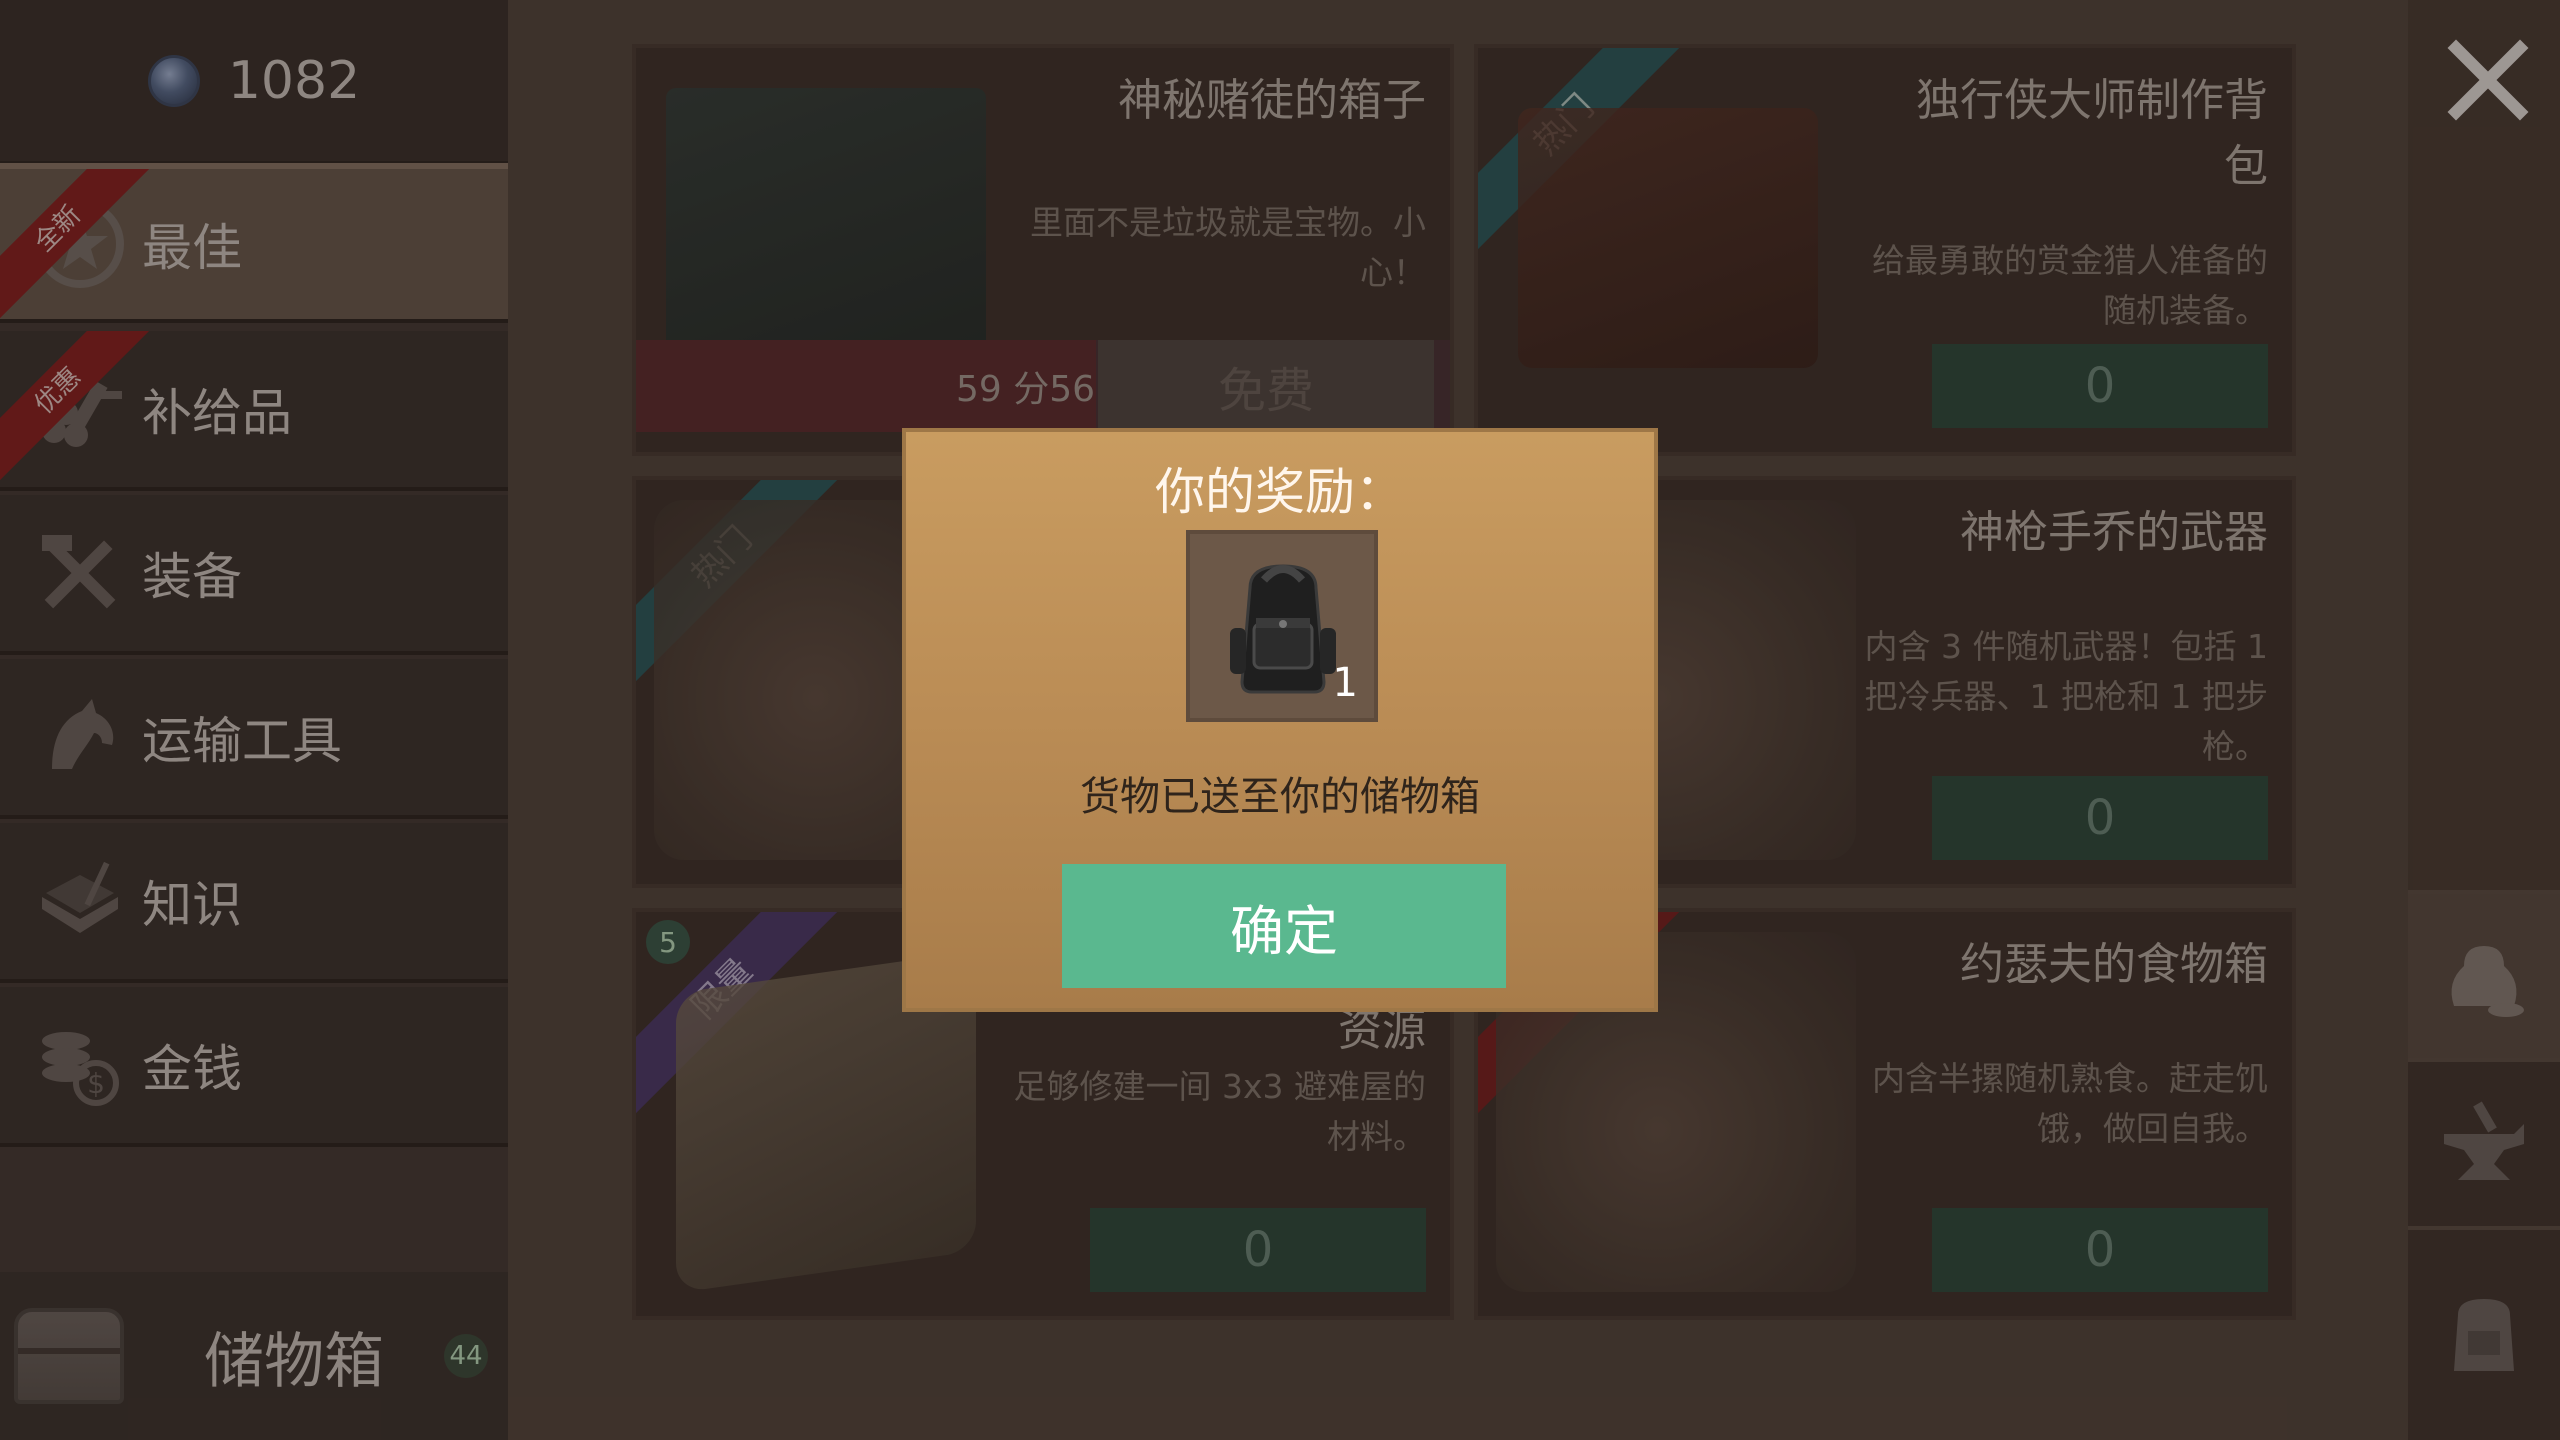 Image resolution: width=2560 pixels, height=1440 pixels. What do you see at coordinates (1345, 683) in the screenshot?
I see `reward-count: 1` at bounding box center [1345, 683].